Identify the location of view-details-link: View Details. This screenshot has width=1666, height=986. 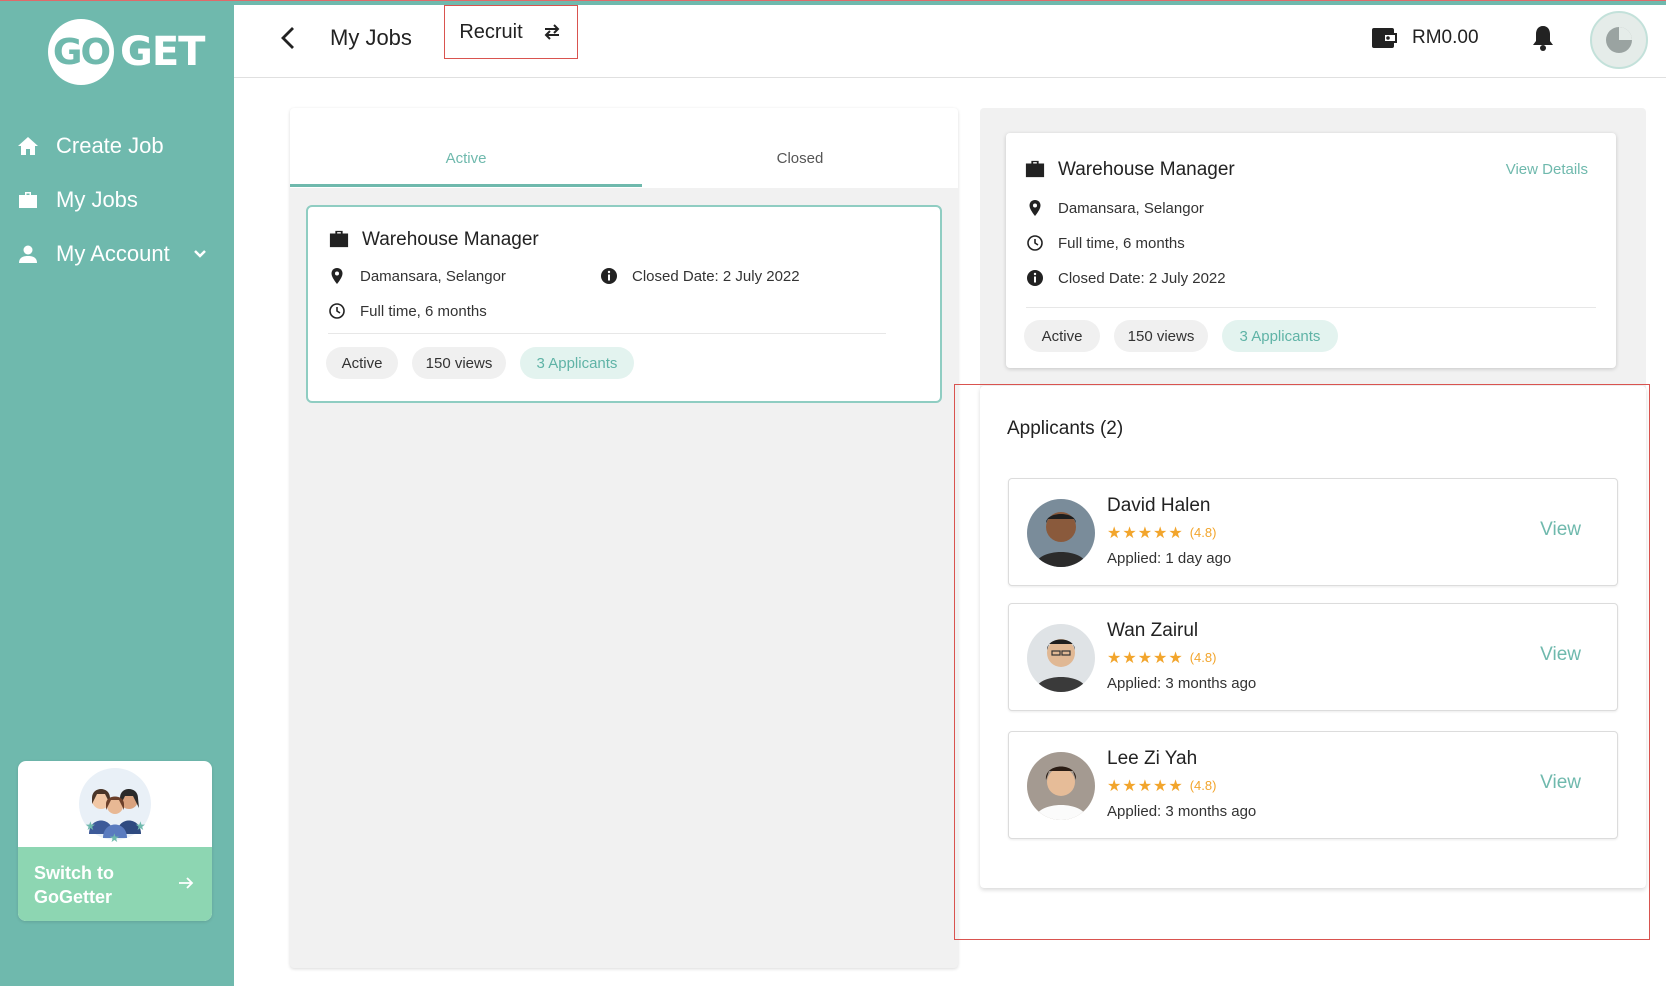
(1547, 169).